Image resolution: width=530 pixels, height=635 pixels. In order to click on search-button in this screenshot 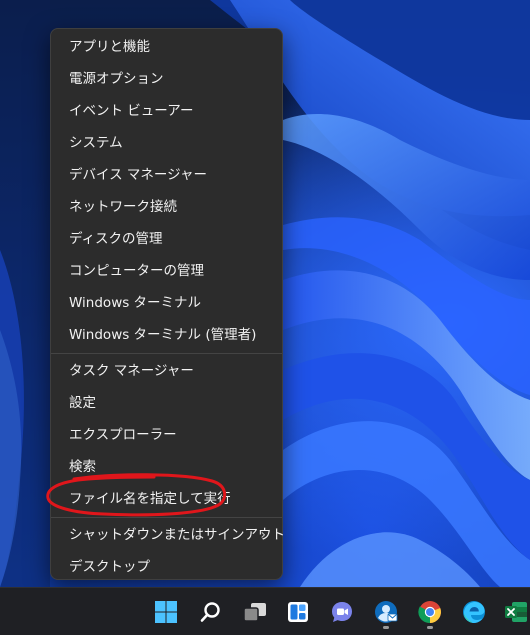, I will do `click(211, 612)`.